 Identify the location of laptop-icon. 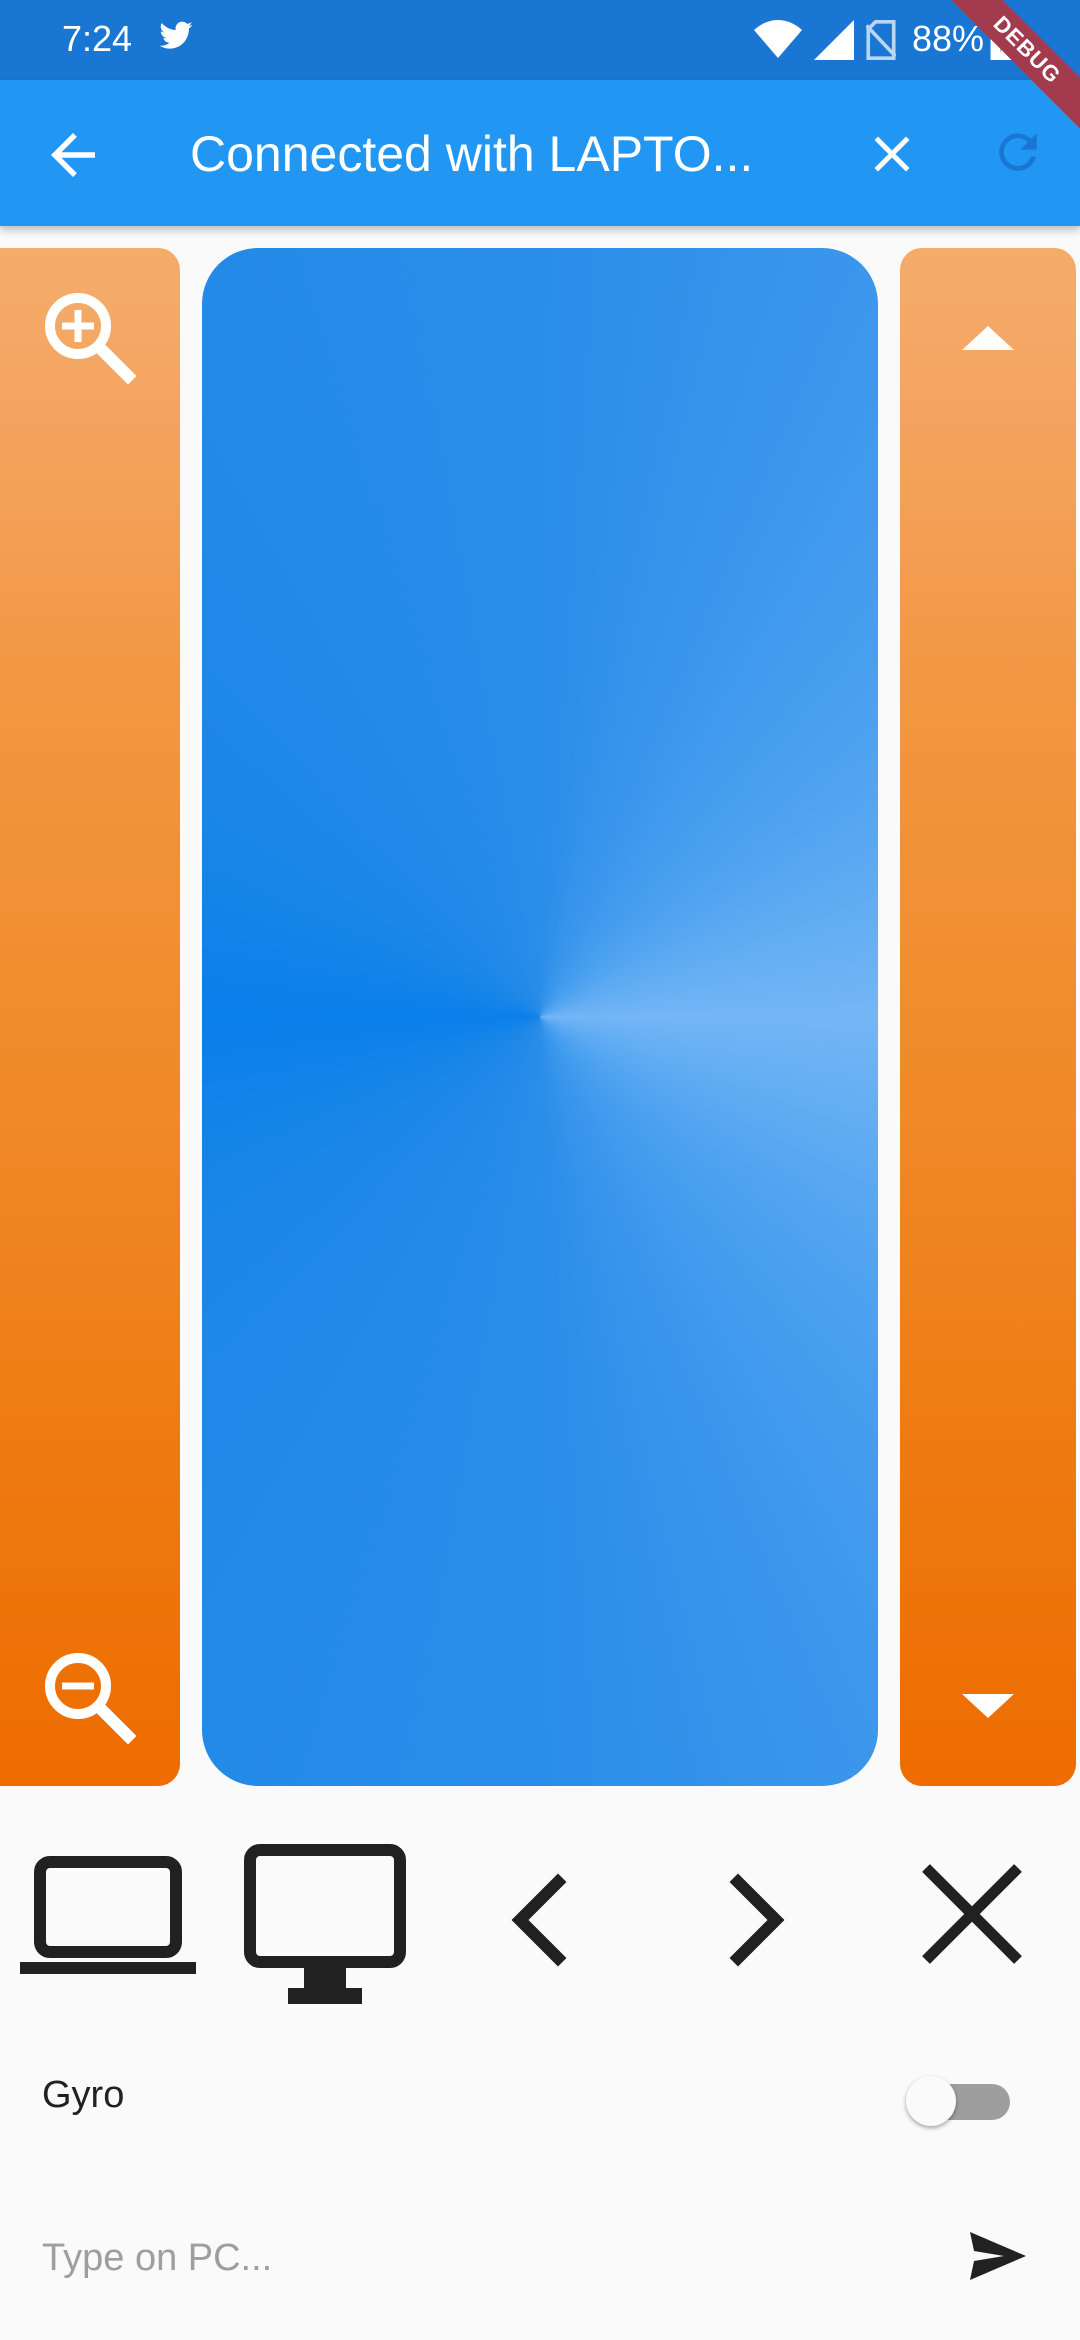
(108, 1916).